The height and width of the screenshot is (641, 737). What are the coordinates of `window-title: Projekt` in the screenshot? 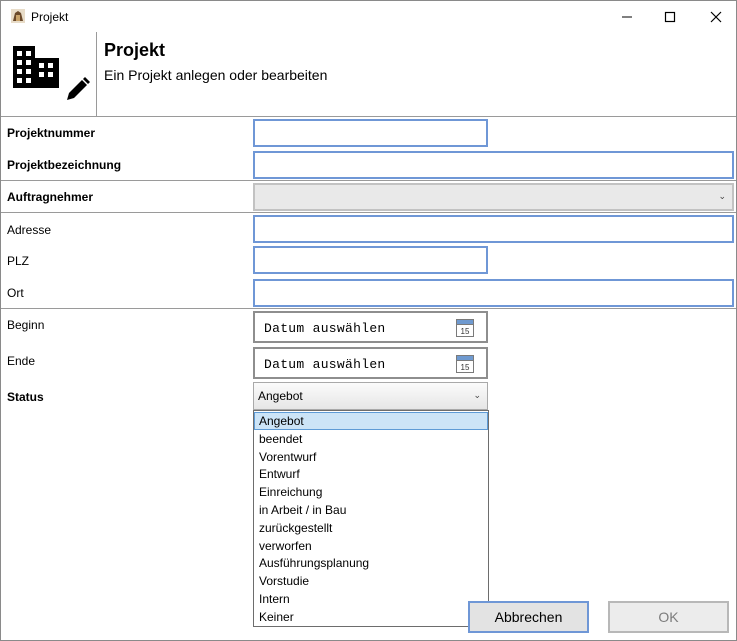 It's located at (50, 17).